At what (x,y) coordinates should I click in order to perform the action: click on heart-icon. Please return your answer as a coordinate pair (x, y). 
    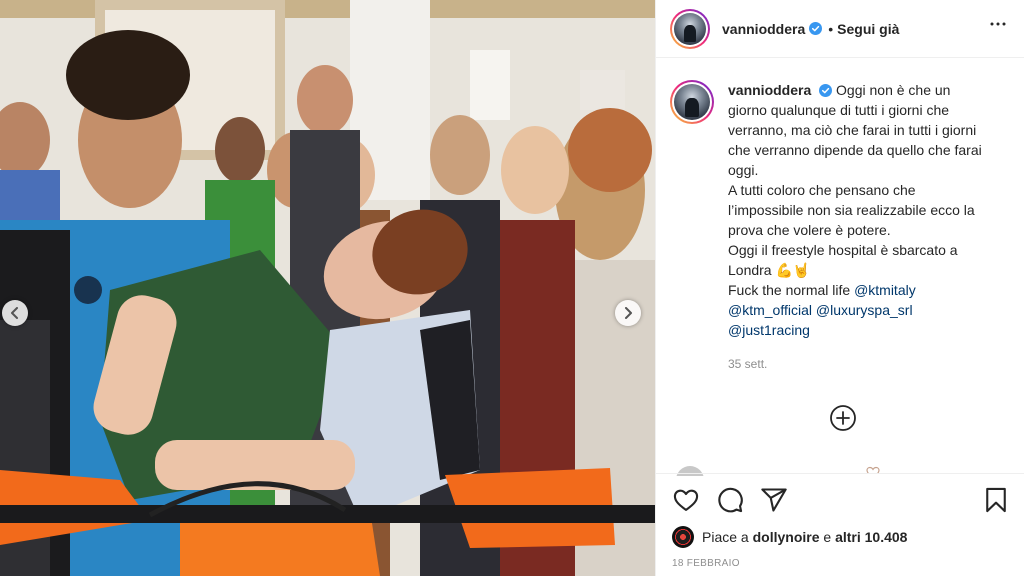
    Looking at the image, I should click on (686, 500).